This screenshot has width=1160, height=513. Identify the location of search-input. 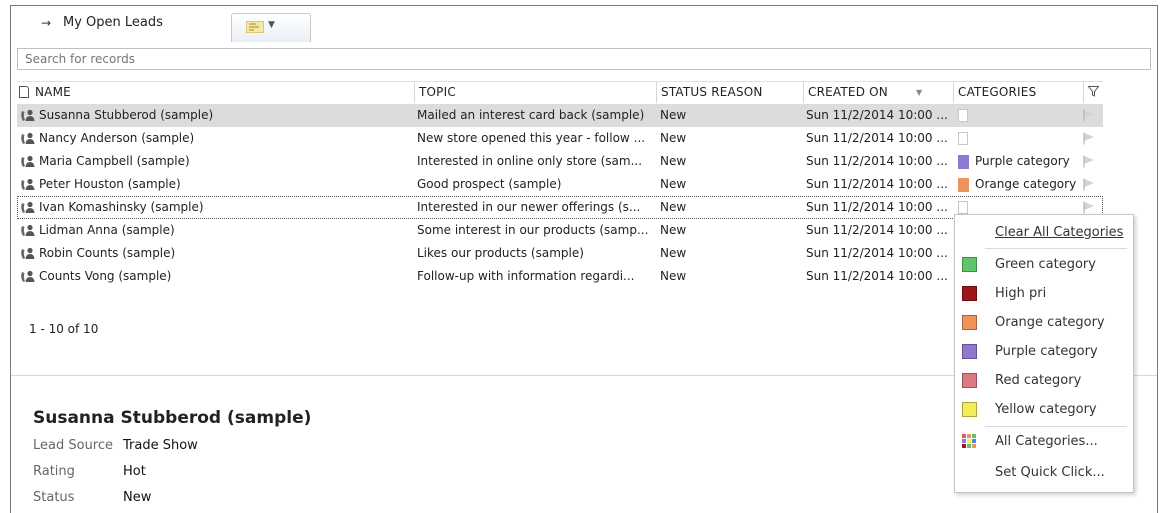
(584, 59).